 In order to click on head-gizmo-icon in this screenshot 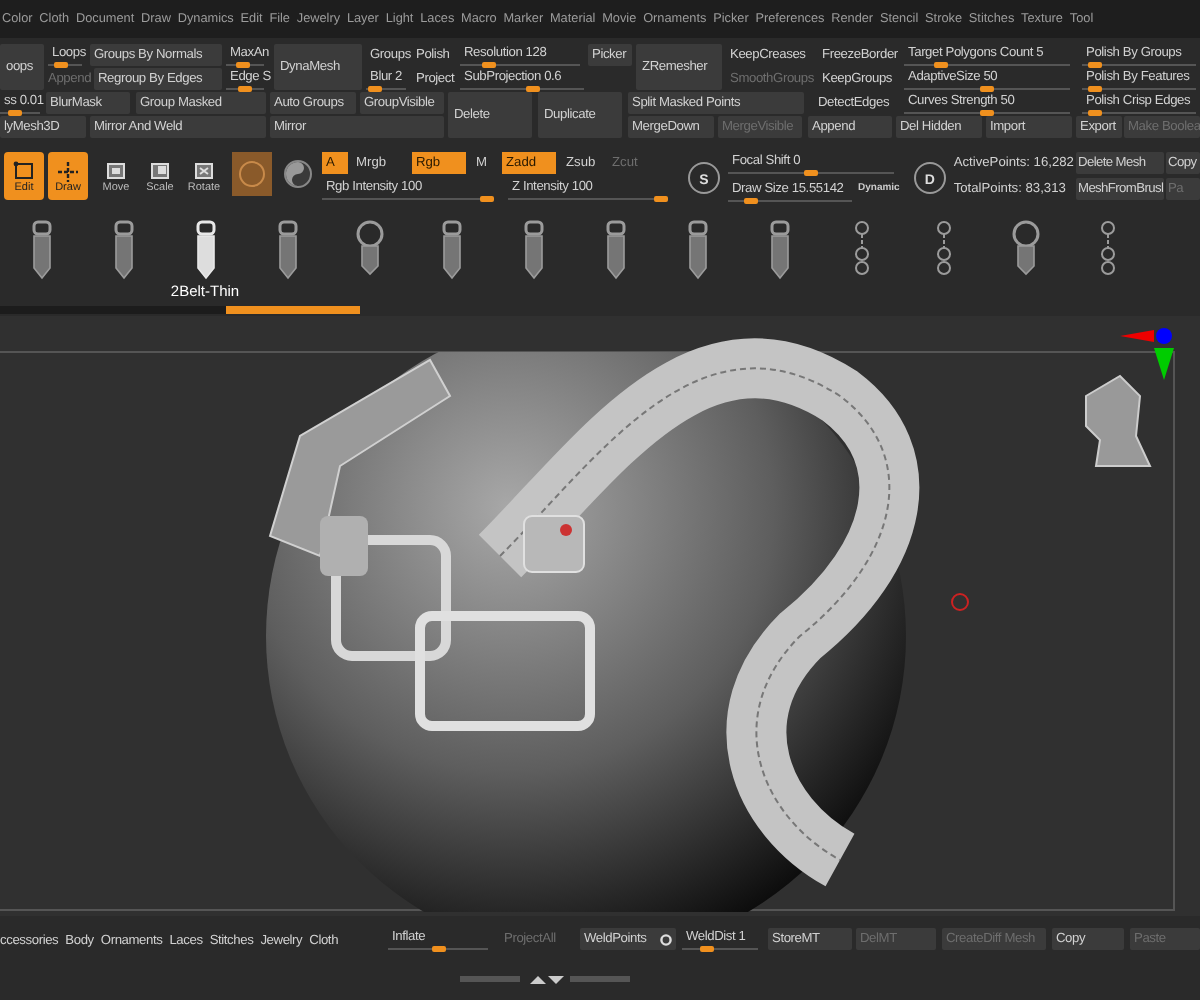, I will do `click(1129, 397)`.